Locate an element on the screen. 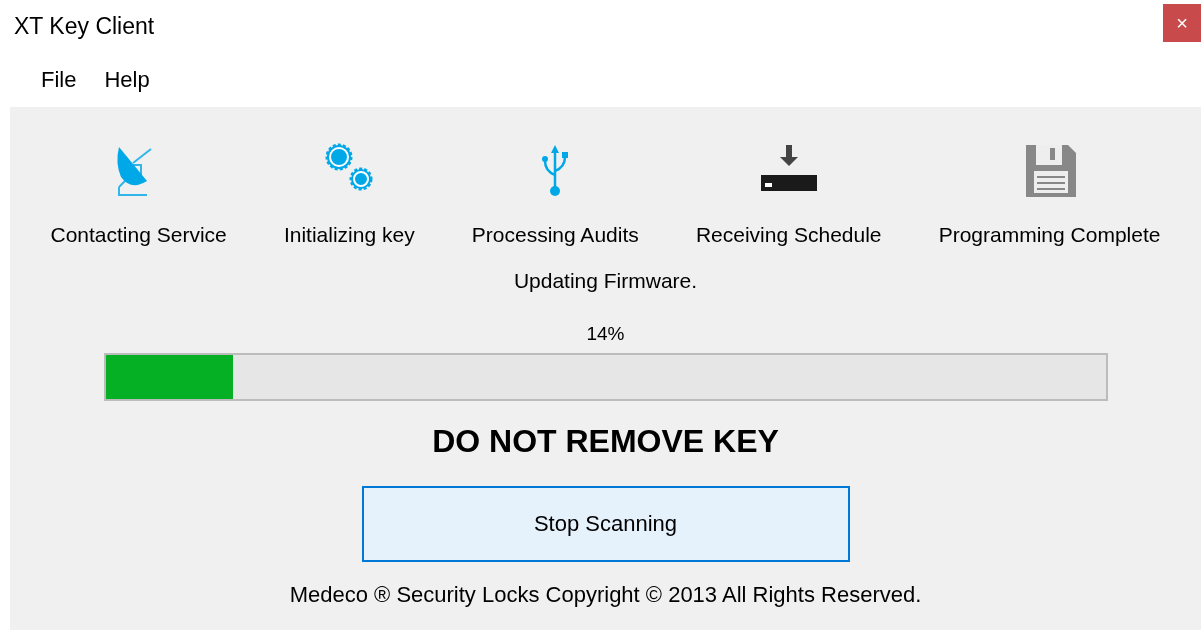 This screenshot has width=1201, height=630. stop-scanning-button: Stop Scanning is located at coordinates (605, 524).